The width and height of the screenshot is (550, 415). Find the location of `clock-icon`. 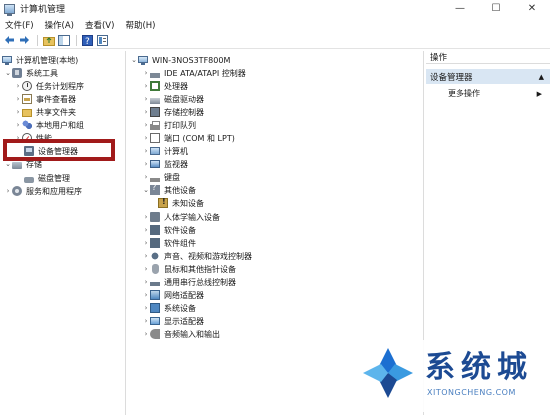

clock-icon is located at coordinates (27, 86).